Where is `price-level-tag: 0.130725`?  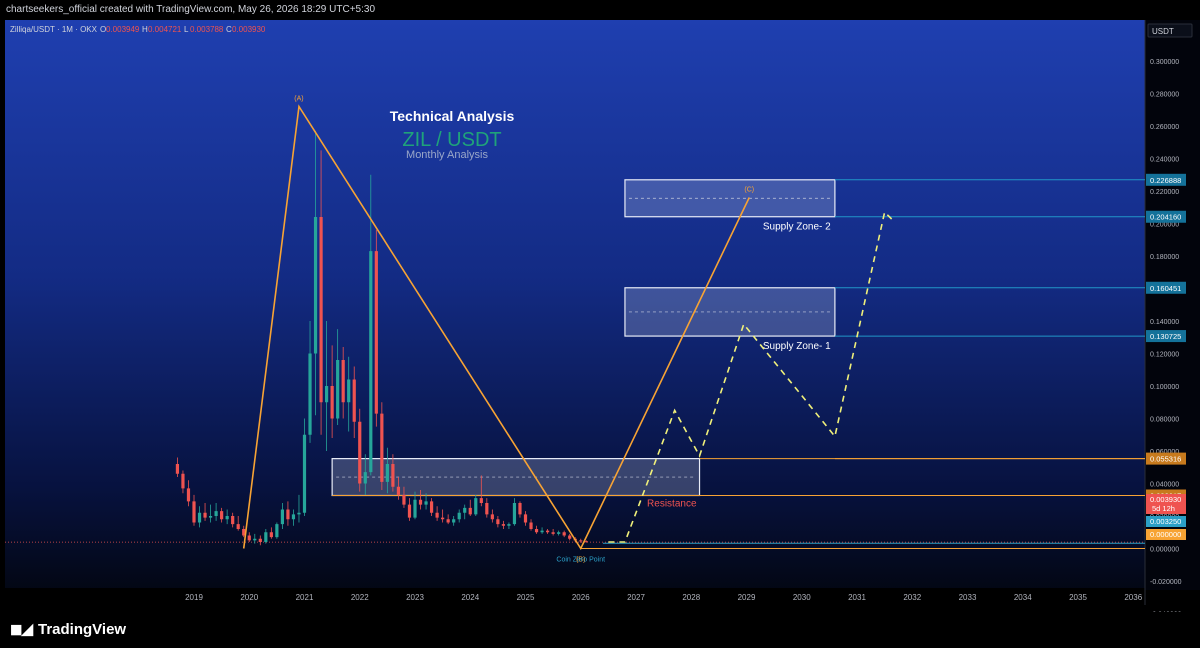 price-level-tag: 0.130725 is located at coordinates (1165, 336).